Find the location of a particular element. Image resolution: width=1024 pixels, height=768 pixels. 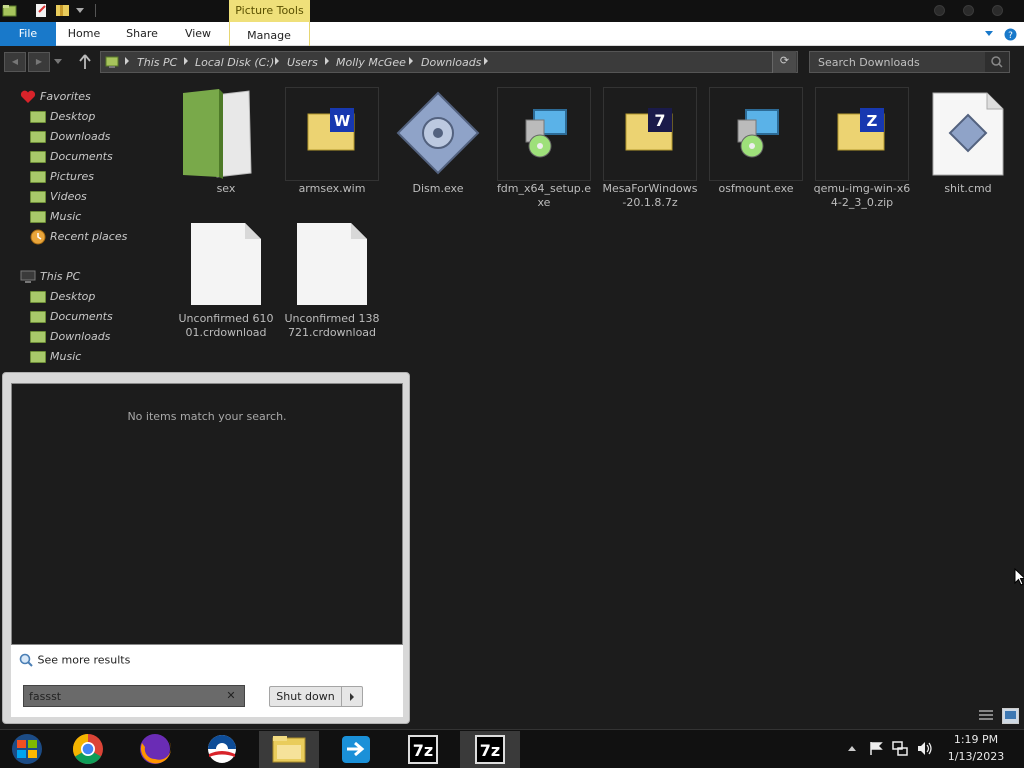

this-pc-label: This PC is located at coordinates (60, 276).